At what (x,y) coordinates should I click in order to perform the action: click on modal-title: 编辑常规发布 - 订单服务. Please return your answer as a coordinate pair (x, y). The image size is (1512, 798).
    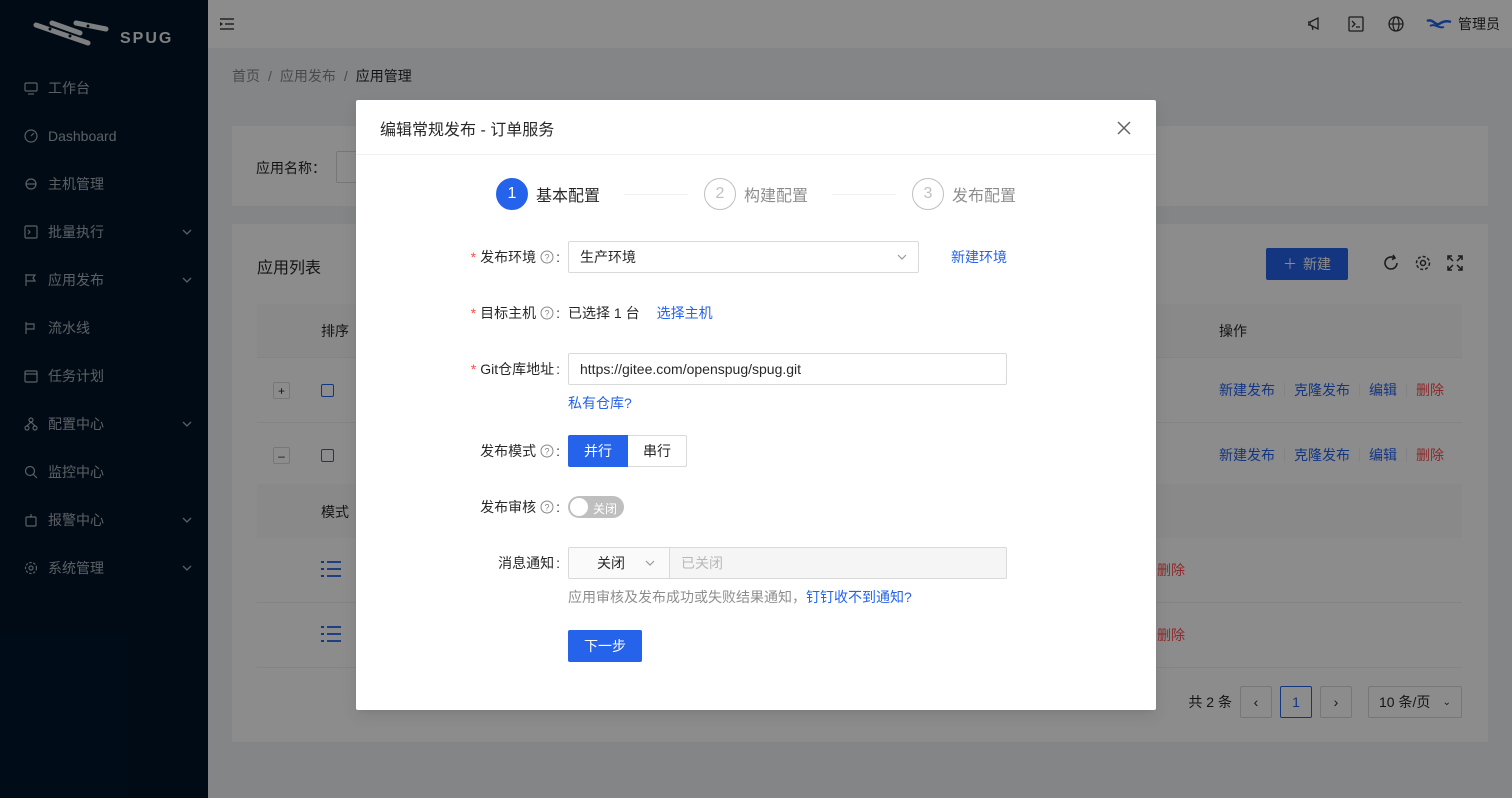
    Looking at the image, I should click on (467, 130).